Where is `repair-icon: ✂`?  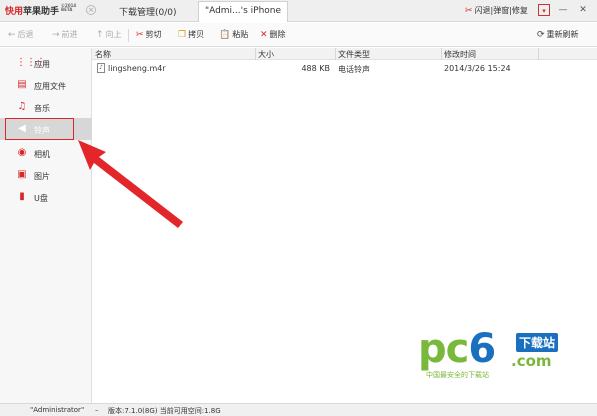 repair-icon: ✂ is located at coordinates (469, 11).